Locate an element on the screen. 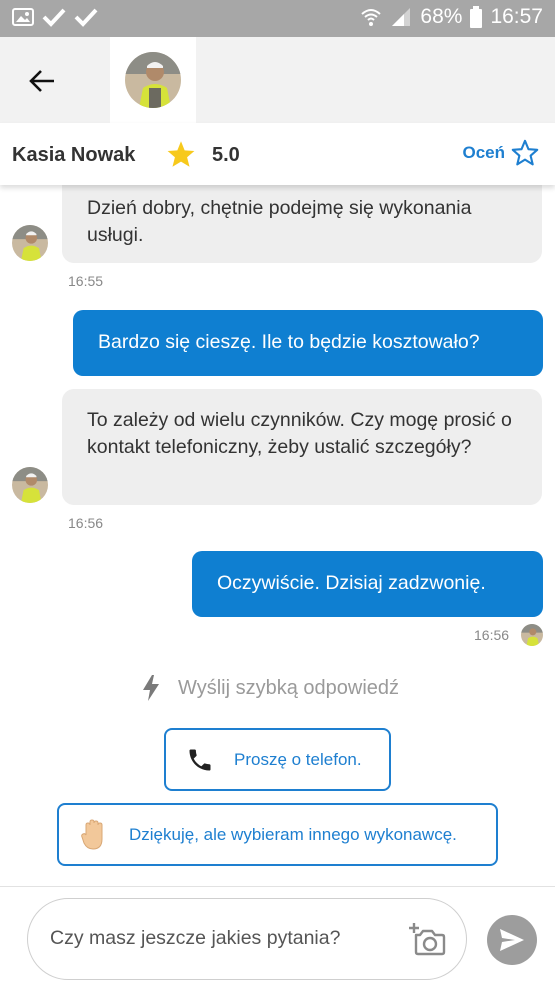 The width and height of the screenshot is (555, 987). contact-avatar-tile is located at coordinates (153, 80).